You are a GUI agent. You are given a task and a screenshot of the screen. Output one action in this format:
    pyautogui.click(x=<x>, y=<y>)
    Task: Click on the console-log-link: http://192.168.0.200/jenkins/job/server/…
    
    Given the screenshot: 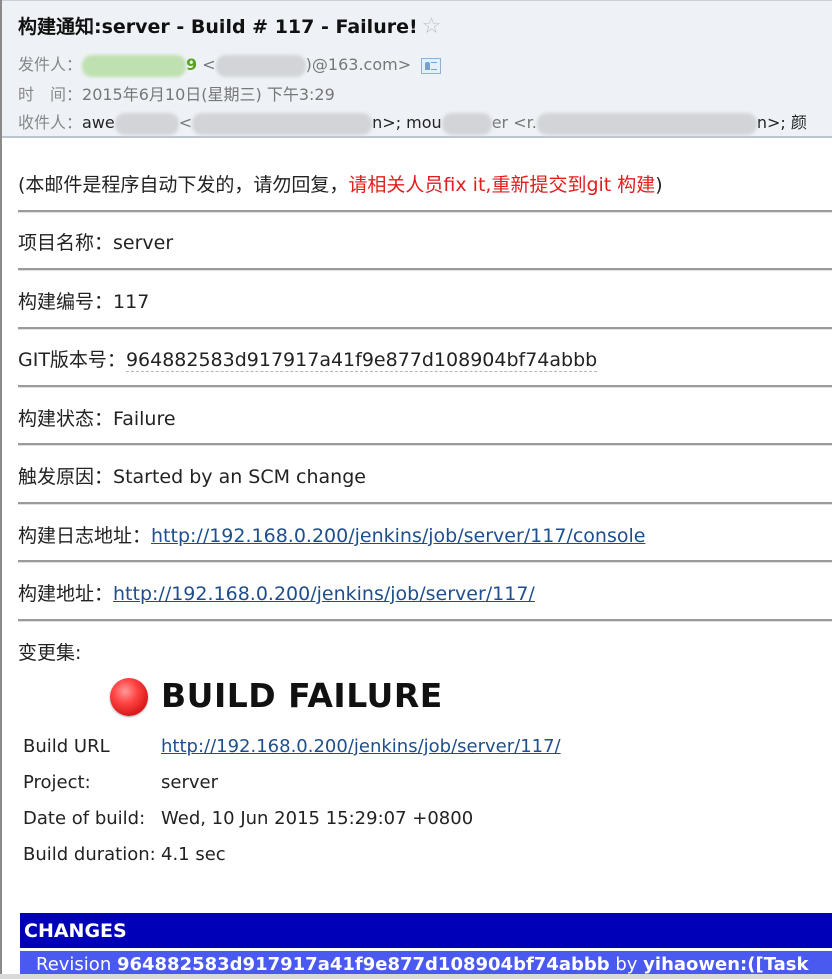 What is the action you would take?
    pyautogui.click(x=398, y=536)
    